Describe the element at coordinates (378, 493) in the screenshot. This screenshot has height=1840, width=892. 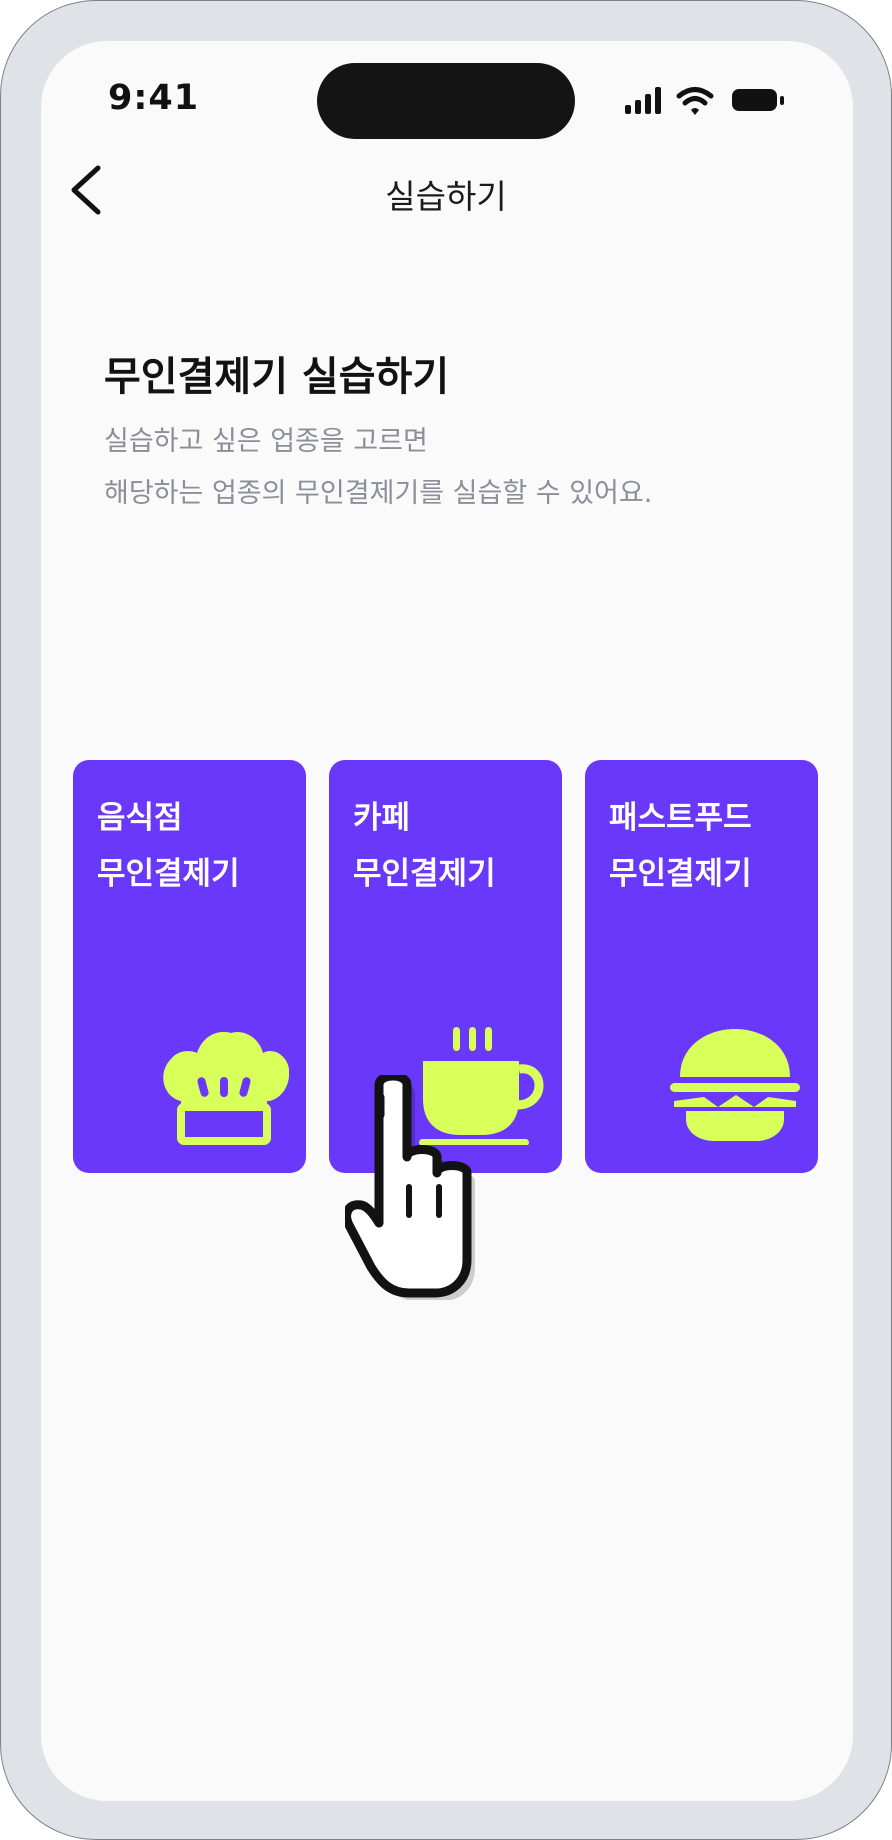
I see `description-line: 해당하는 업종의 무인결제기를 실습할 수 있어요.` at that location.